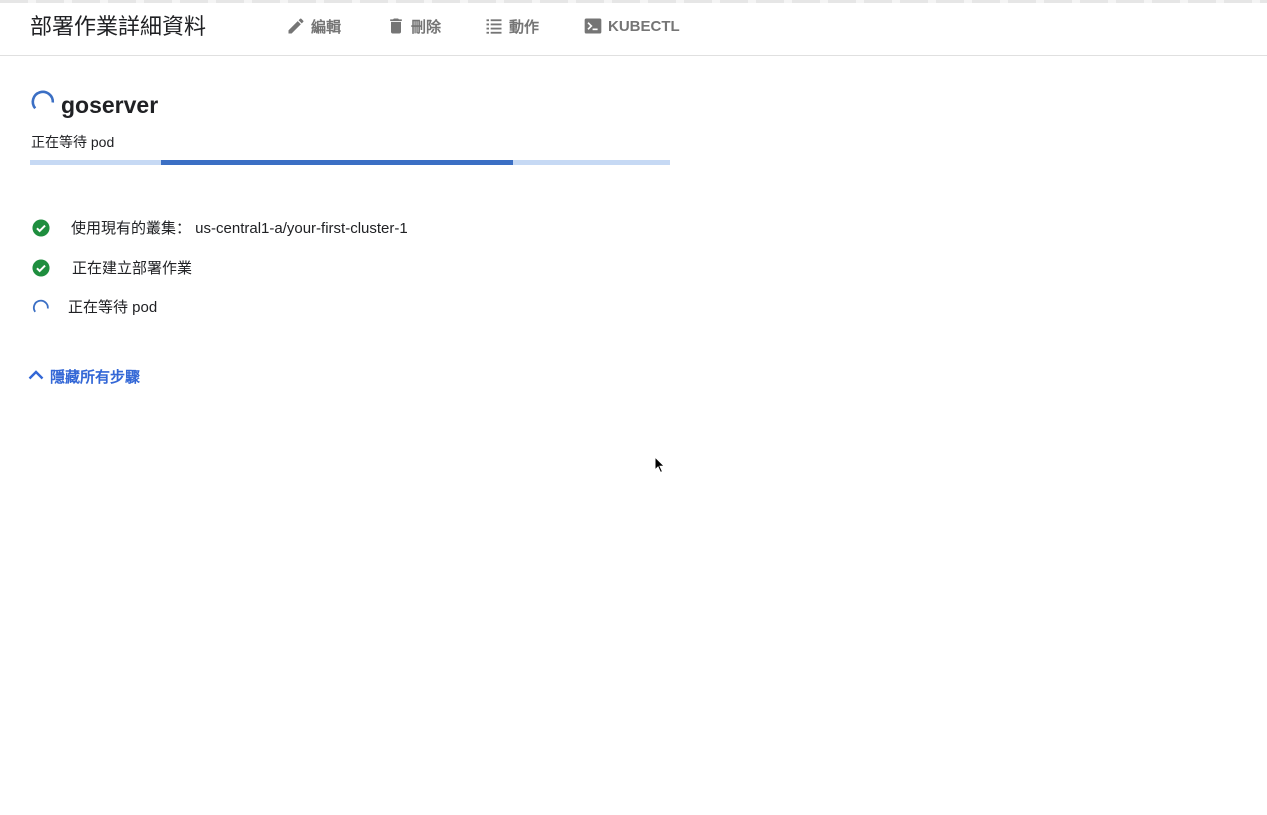 Image resolution: width=1267 pixels, height=815 pixels. What do you see at coordinates (396, 26) in the screenshot?
I see `trash-icon` at bounding box center [396, 26].